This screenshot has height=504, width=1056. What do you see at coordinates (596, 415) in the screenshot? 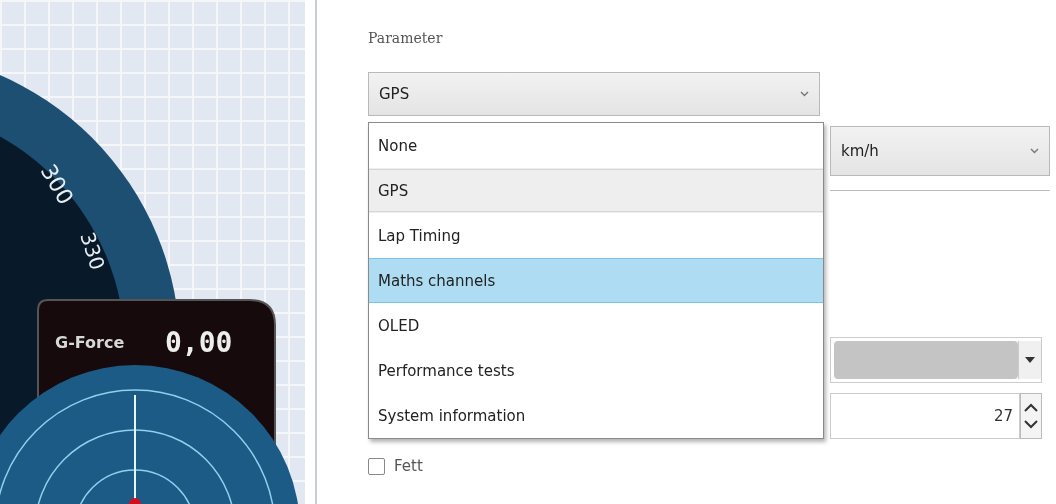
I see `dropdown-option: System information` at bounding box center [596, 415].